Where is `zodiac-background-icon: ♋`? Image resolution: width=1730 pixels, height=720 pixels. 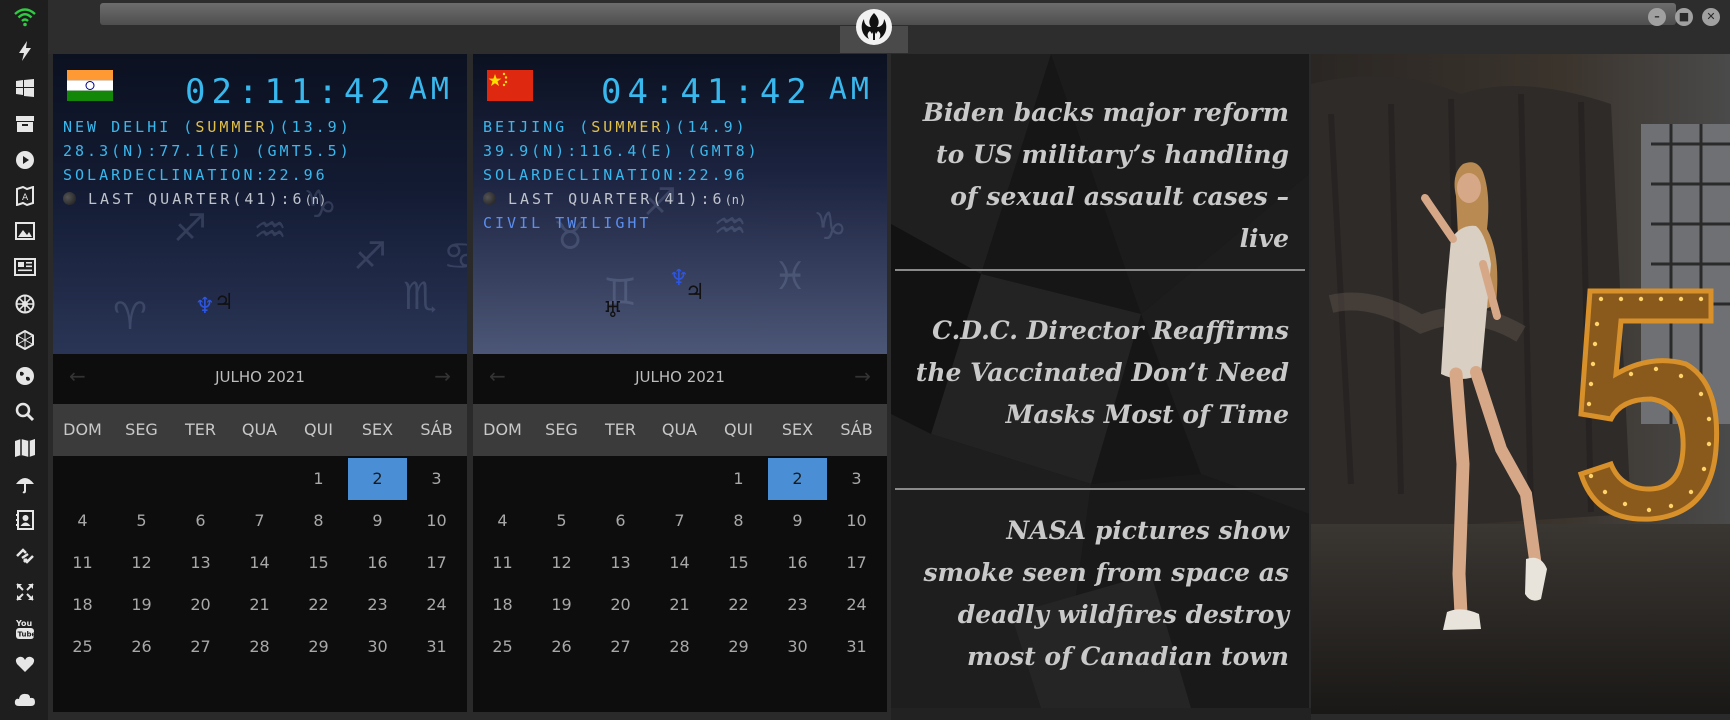
zodiac-background-icon: ♋ is located at coordinates (455, 256).